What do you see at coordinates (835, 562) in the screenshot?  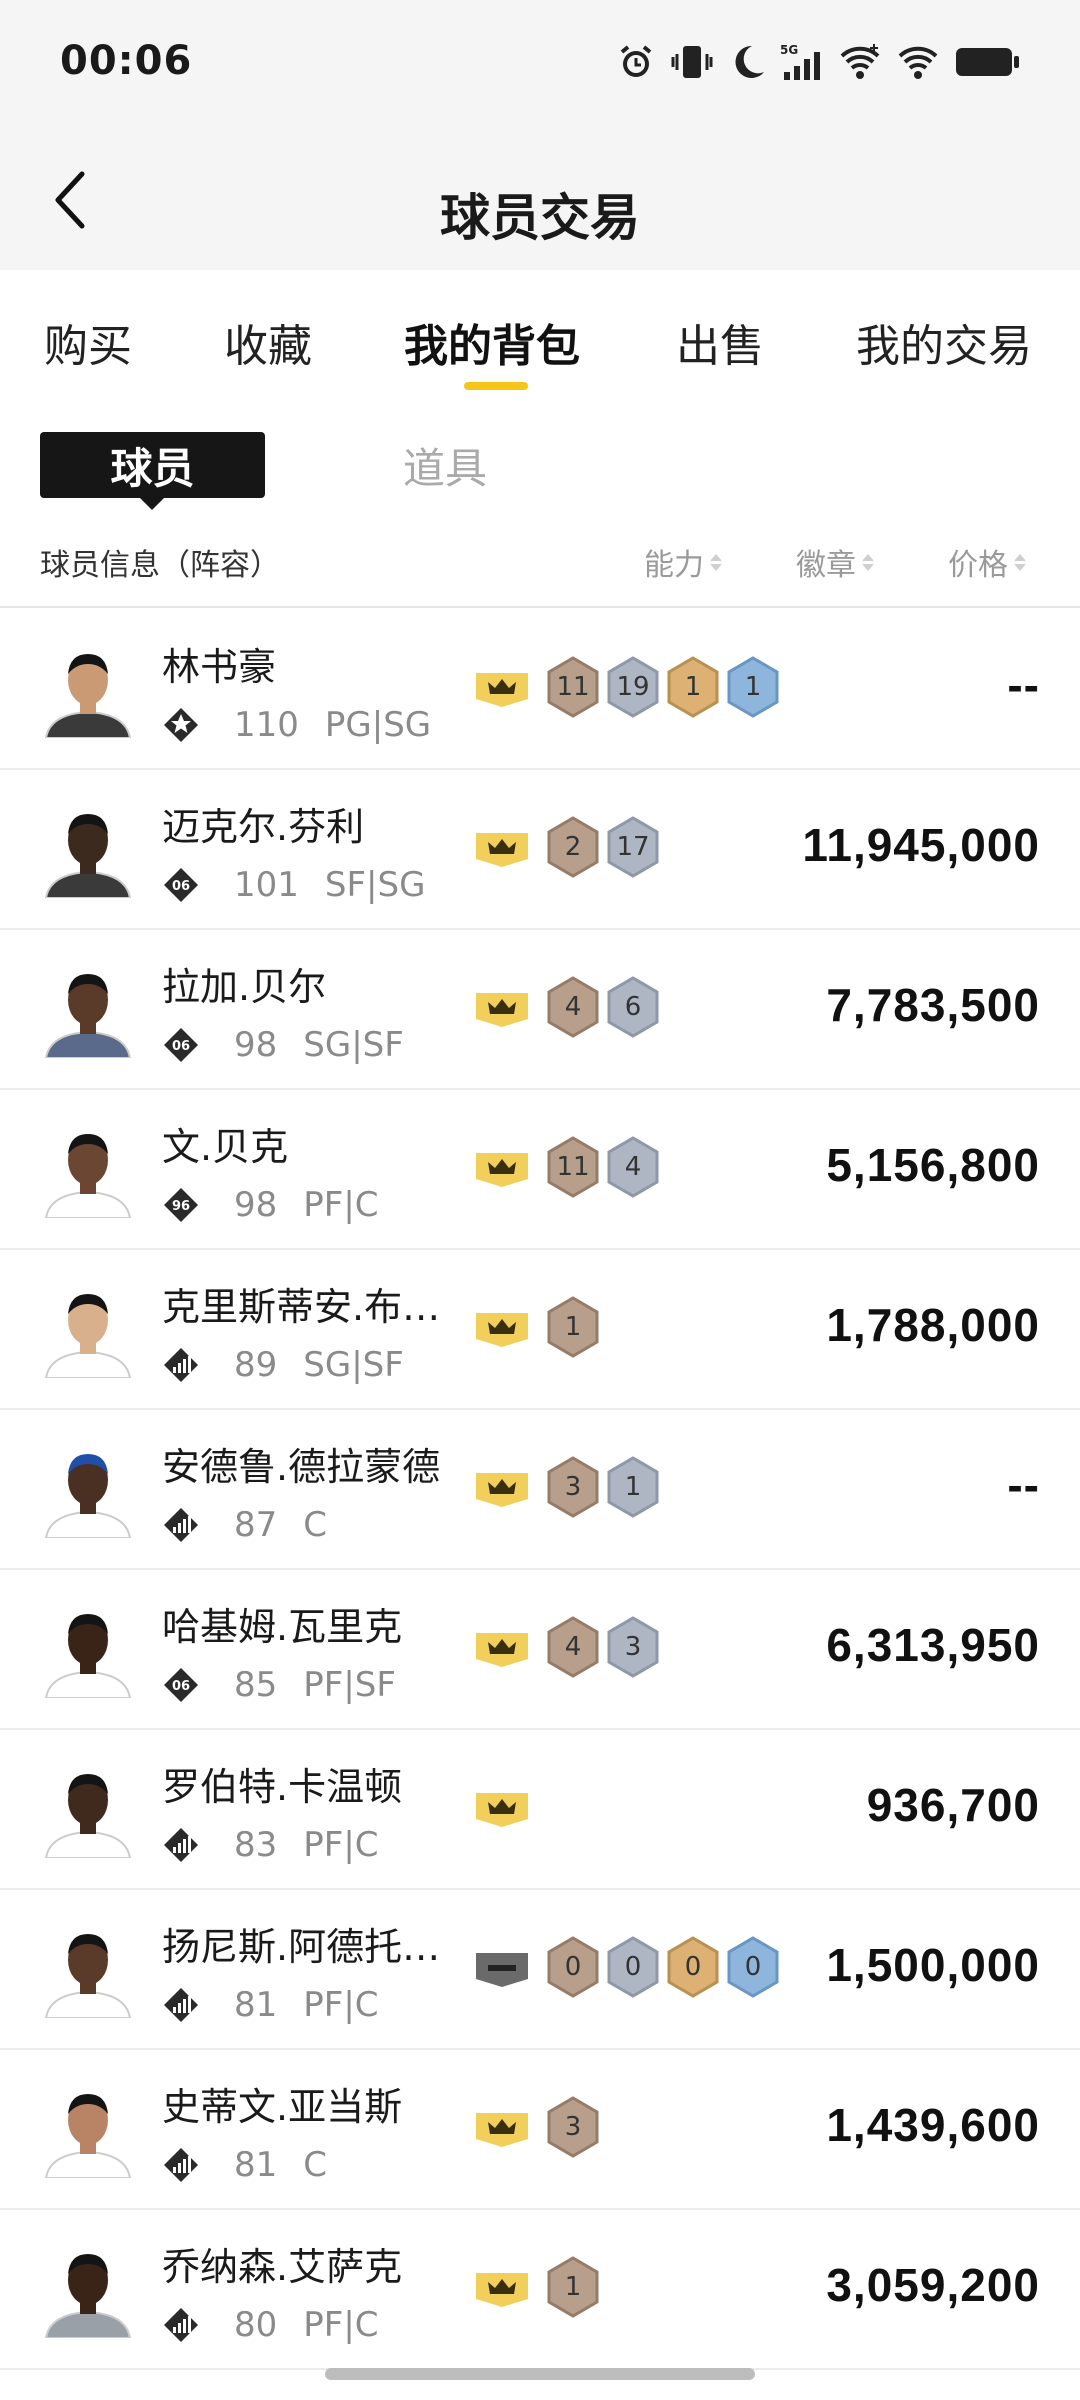 I see `sort-badge: 徽章` at bounding box center [835, 562].